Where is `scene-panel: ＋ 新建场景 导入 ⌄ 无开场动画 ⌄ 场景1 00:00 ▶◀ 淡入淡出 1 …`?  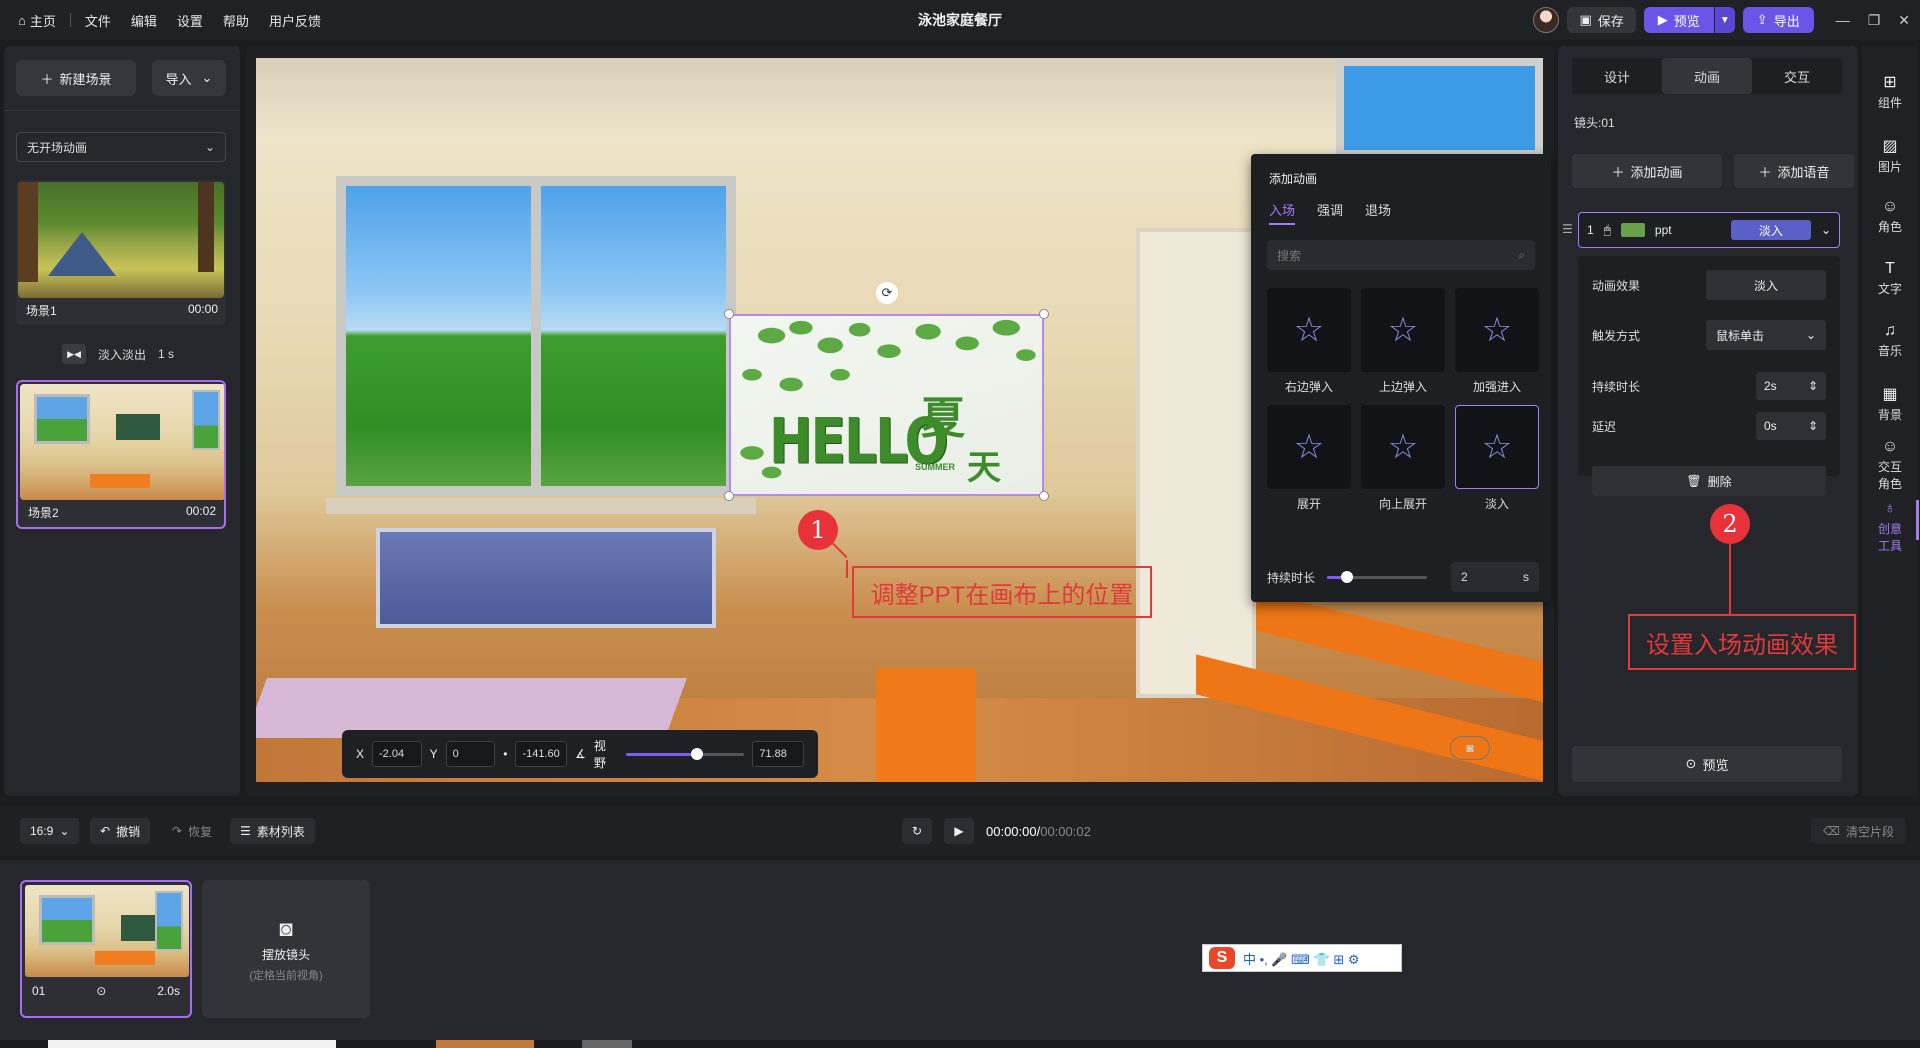
scene-panel: ＋ 新建场景 导入 ⌄ 无开场动画 ⌄ 场景1 00:00 ▶◀ 淡入淡出 1 … is located at coordinates (122, 421).